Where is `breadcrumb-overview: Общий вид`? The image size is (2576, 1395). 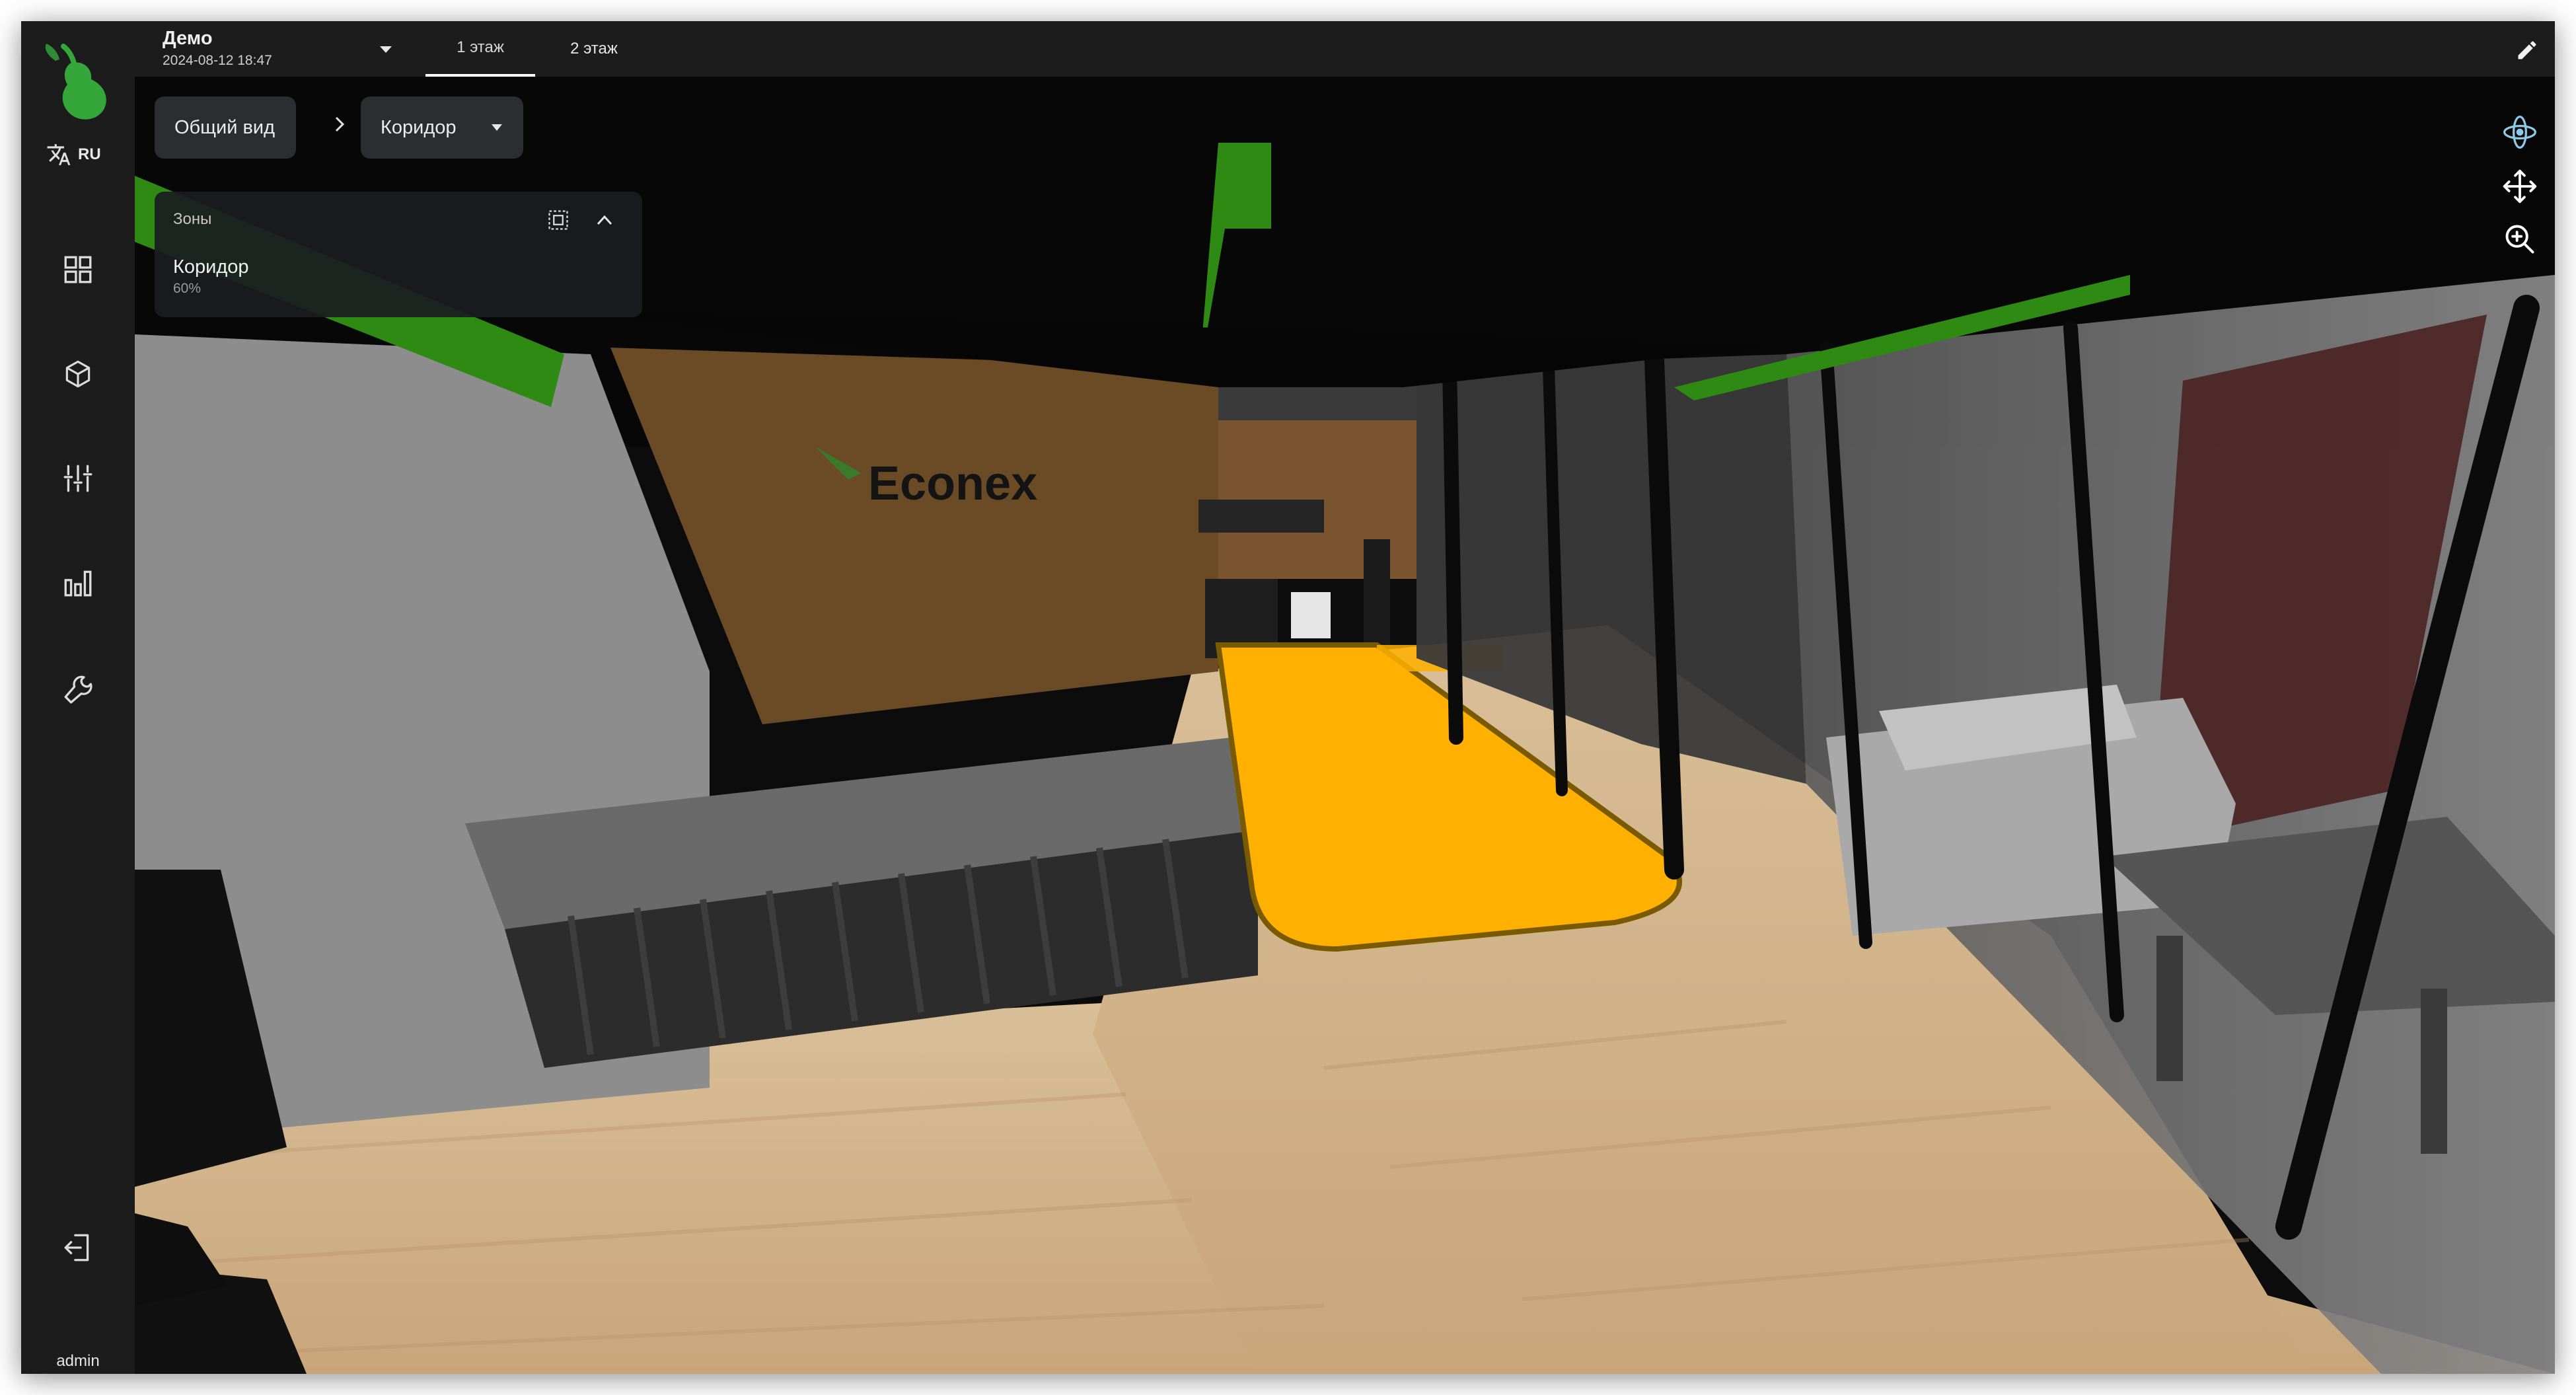 breadcrumb-overview: Общий вид is located at coordinates (225, 127).